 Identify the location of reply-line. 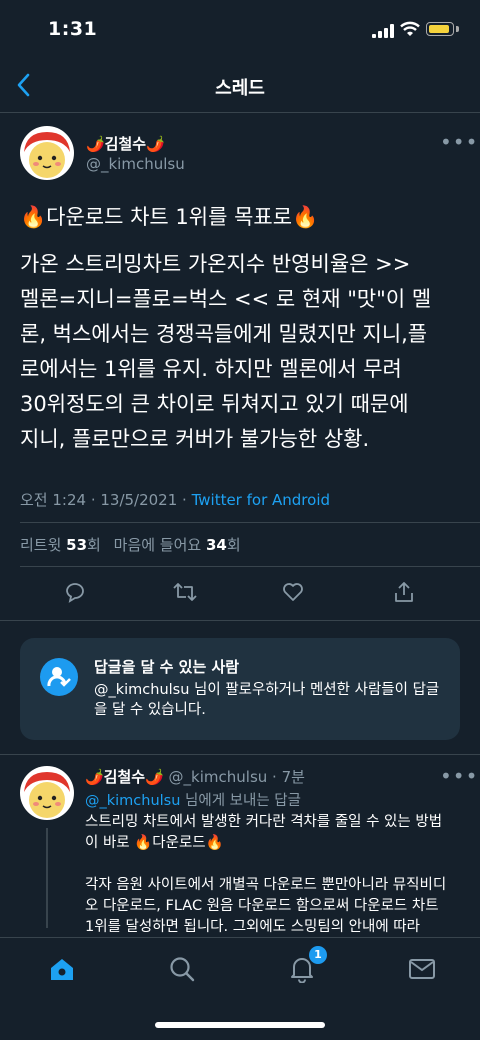
(275, 864).